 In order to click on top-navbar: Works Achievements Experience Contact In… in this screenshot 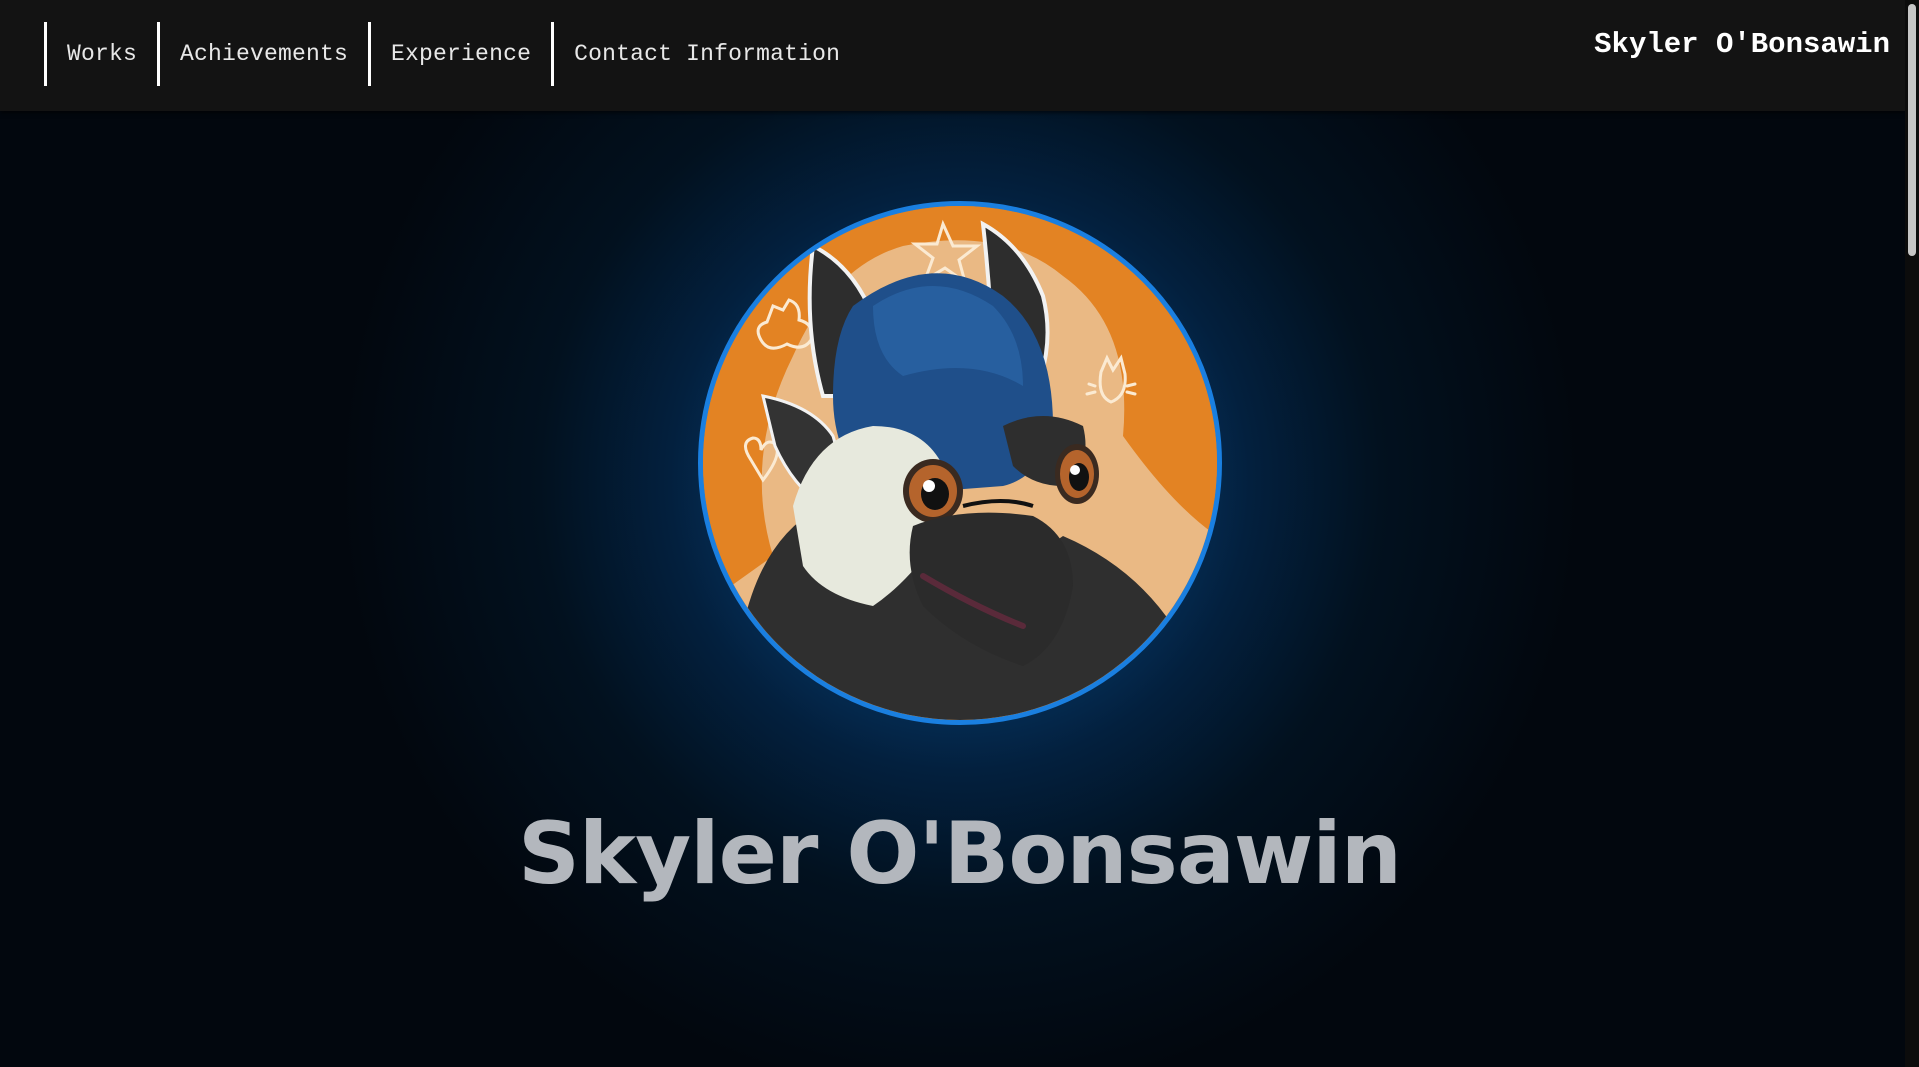, I will do `click(952, 55)`.